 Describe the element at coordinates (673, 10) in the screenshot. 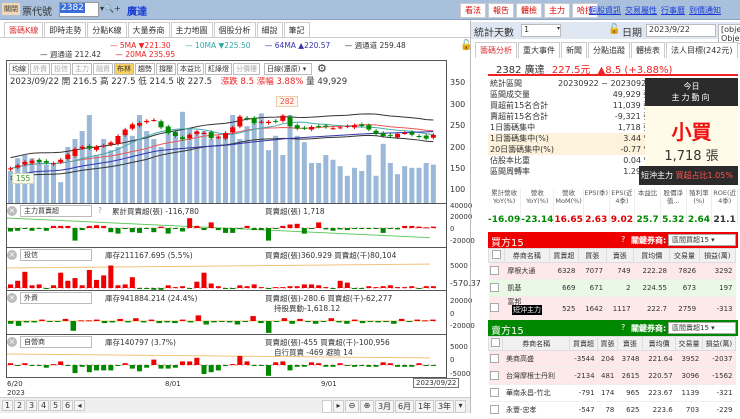

I see `calendar-link: 行事曆` at that location.